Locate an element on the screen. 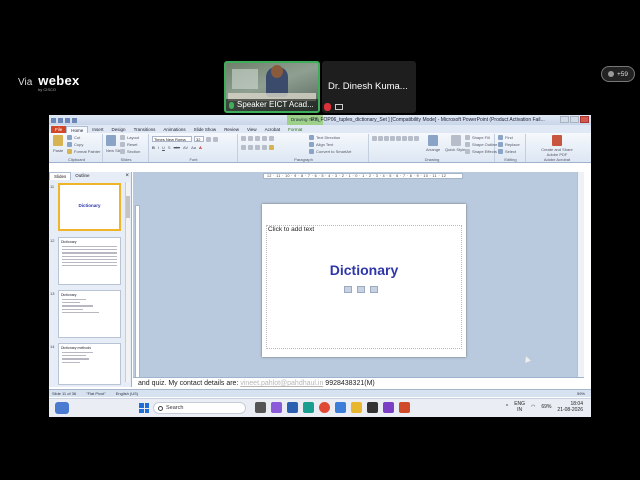 Image resolution: width=640 pixels, height=480 pixels. close-pane-icon: × is located at coordinates (127, 176).